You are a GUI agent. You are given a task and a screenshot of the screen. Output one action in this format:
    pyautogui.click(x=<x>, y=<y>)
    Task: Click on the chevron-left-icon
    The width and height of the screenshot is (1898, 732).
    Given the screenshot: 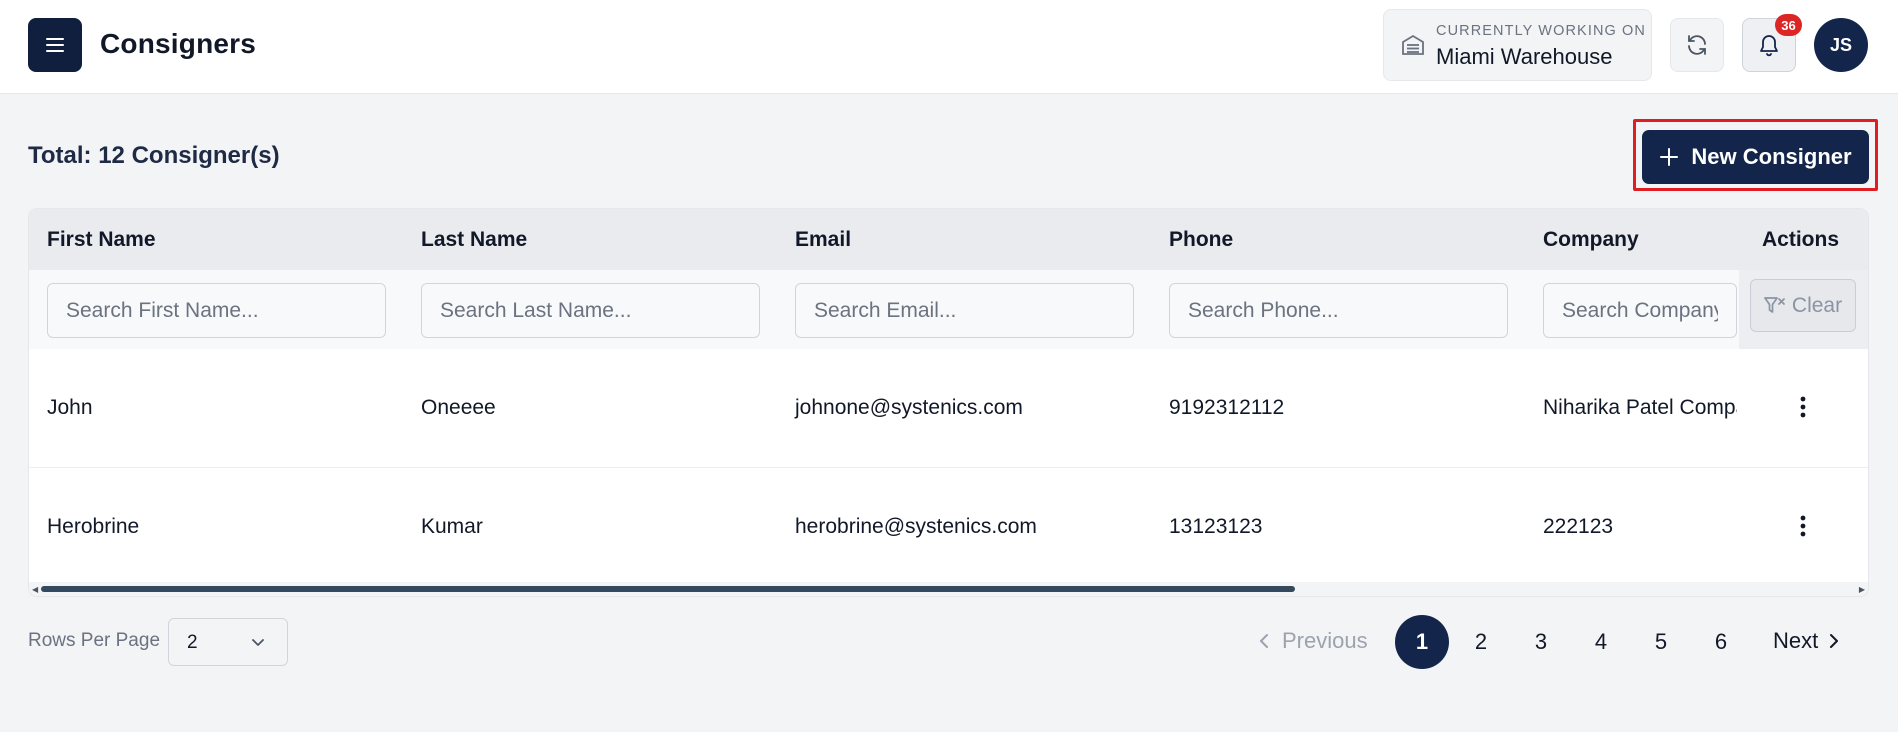 What is the action you would take?
    pyautogui.click(x=1264, y=641)
    